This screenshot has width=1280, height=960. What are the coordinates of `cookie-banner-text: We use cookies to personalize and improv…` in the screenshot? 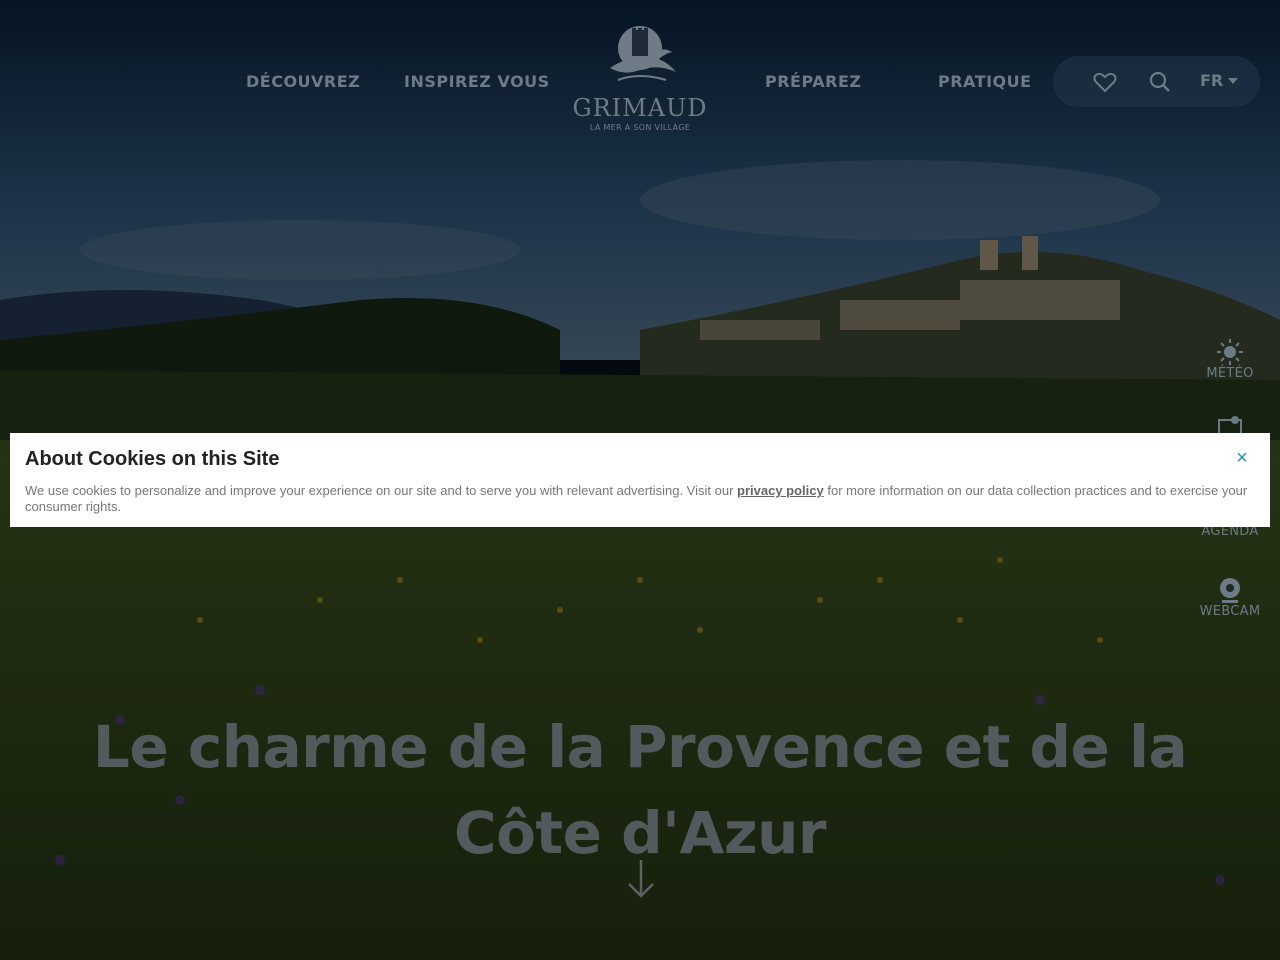 It's located at (640, 499).